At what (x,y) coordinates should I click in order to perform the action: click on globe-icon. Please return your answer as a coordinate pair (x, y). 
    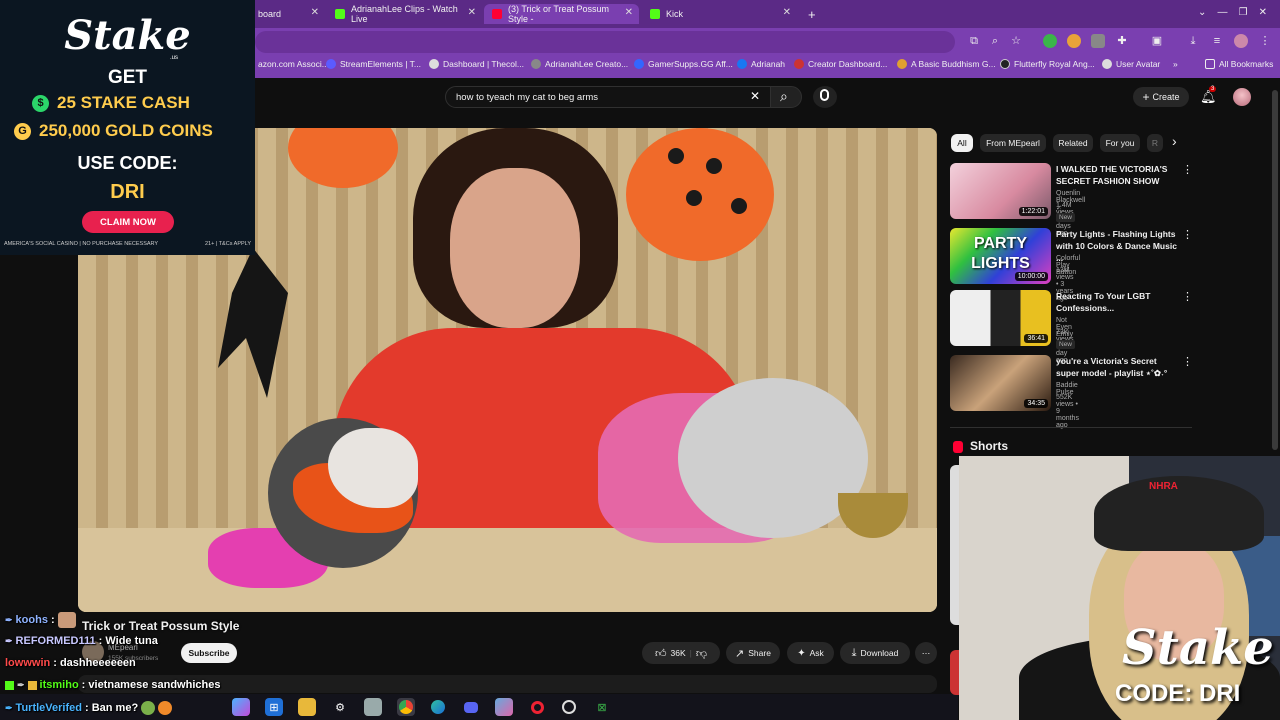
    Looking at the image, I should click on (434, 64).